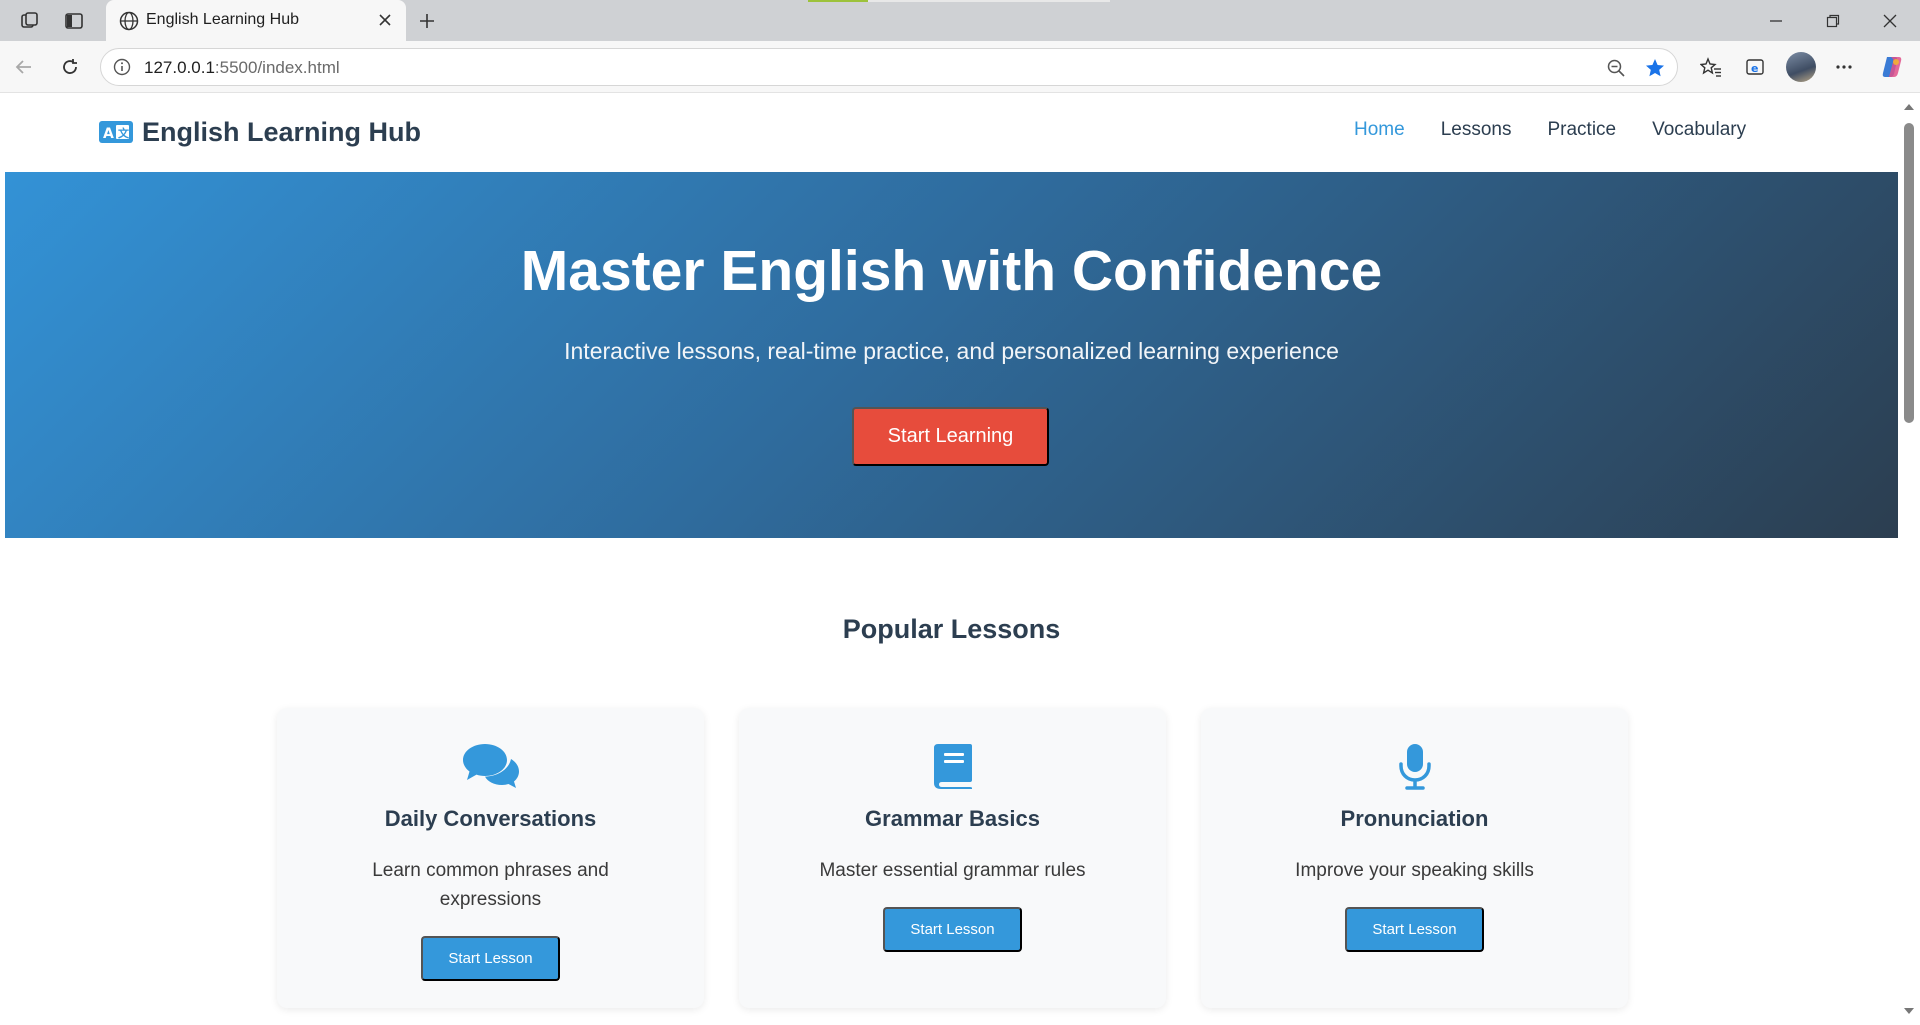 The image size is (1920, 1025). I want to click on close-window-icon, so click(1890, 21).